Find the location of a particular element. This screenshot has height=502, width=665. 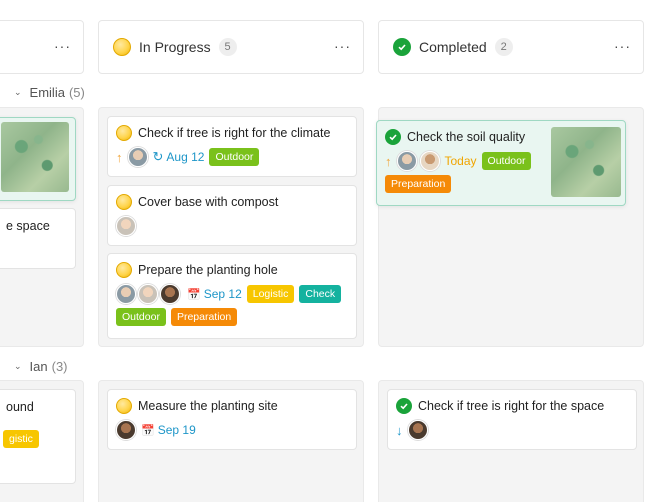

task-date: ↻ Aug 12 is located at coordinates (178, 156).